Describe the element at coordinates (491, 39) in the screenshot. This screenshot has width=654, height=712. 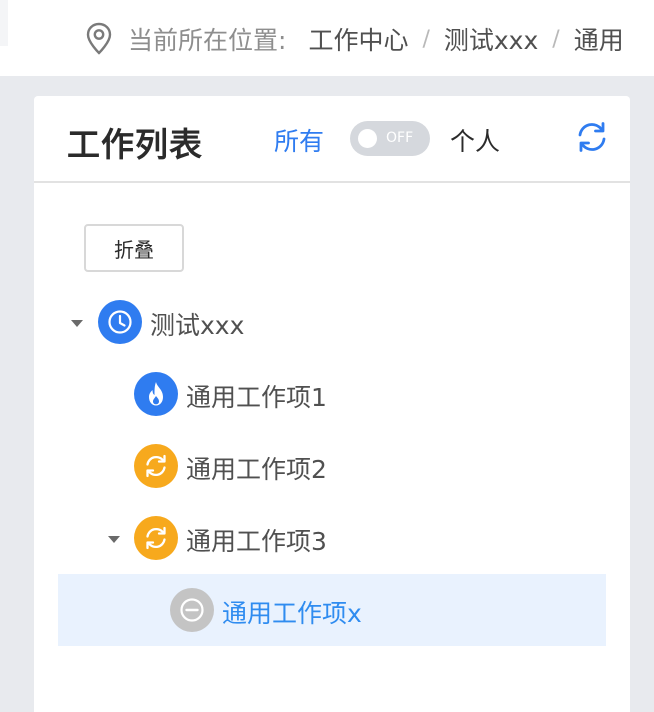
I see `breadcrumb-item-test: 测试xxx` at that location.